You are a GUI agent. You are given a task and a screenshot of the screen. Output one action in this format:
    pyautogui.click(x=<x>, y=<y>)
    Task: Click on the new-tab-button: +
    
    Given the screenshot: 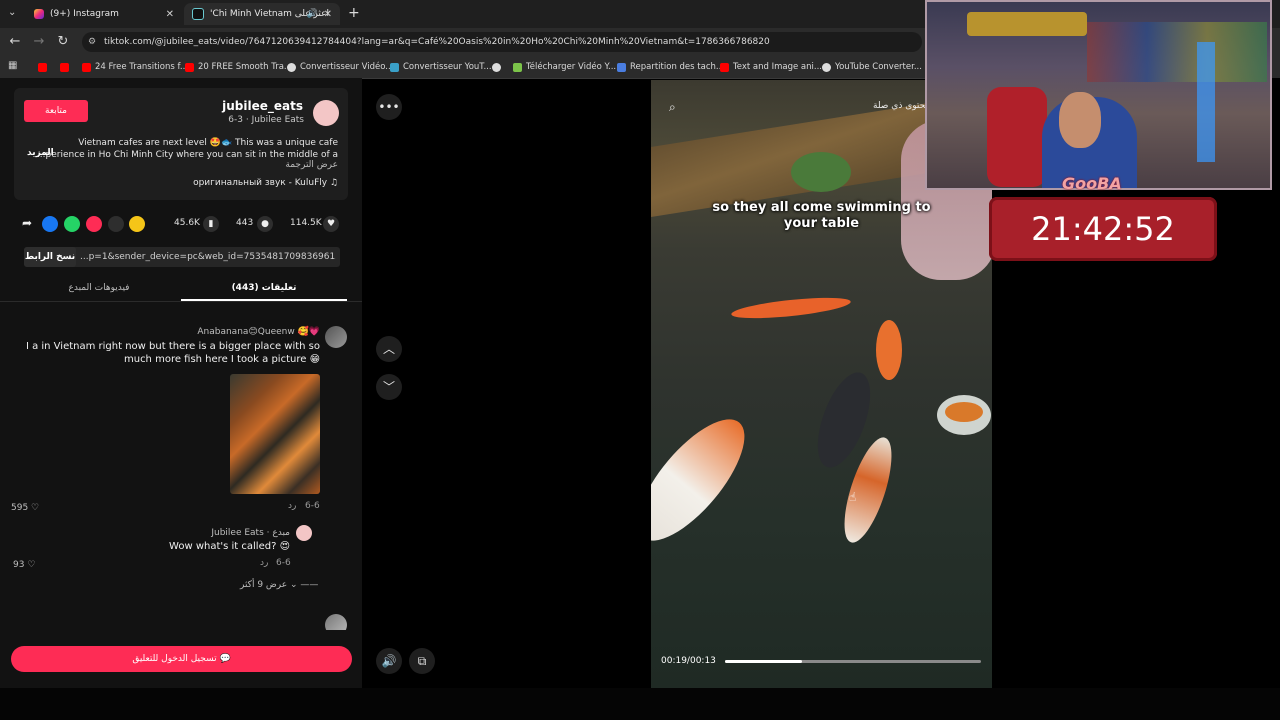 What is the action you would take?
    pyautogui.click(x=354, y=13)
    